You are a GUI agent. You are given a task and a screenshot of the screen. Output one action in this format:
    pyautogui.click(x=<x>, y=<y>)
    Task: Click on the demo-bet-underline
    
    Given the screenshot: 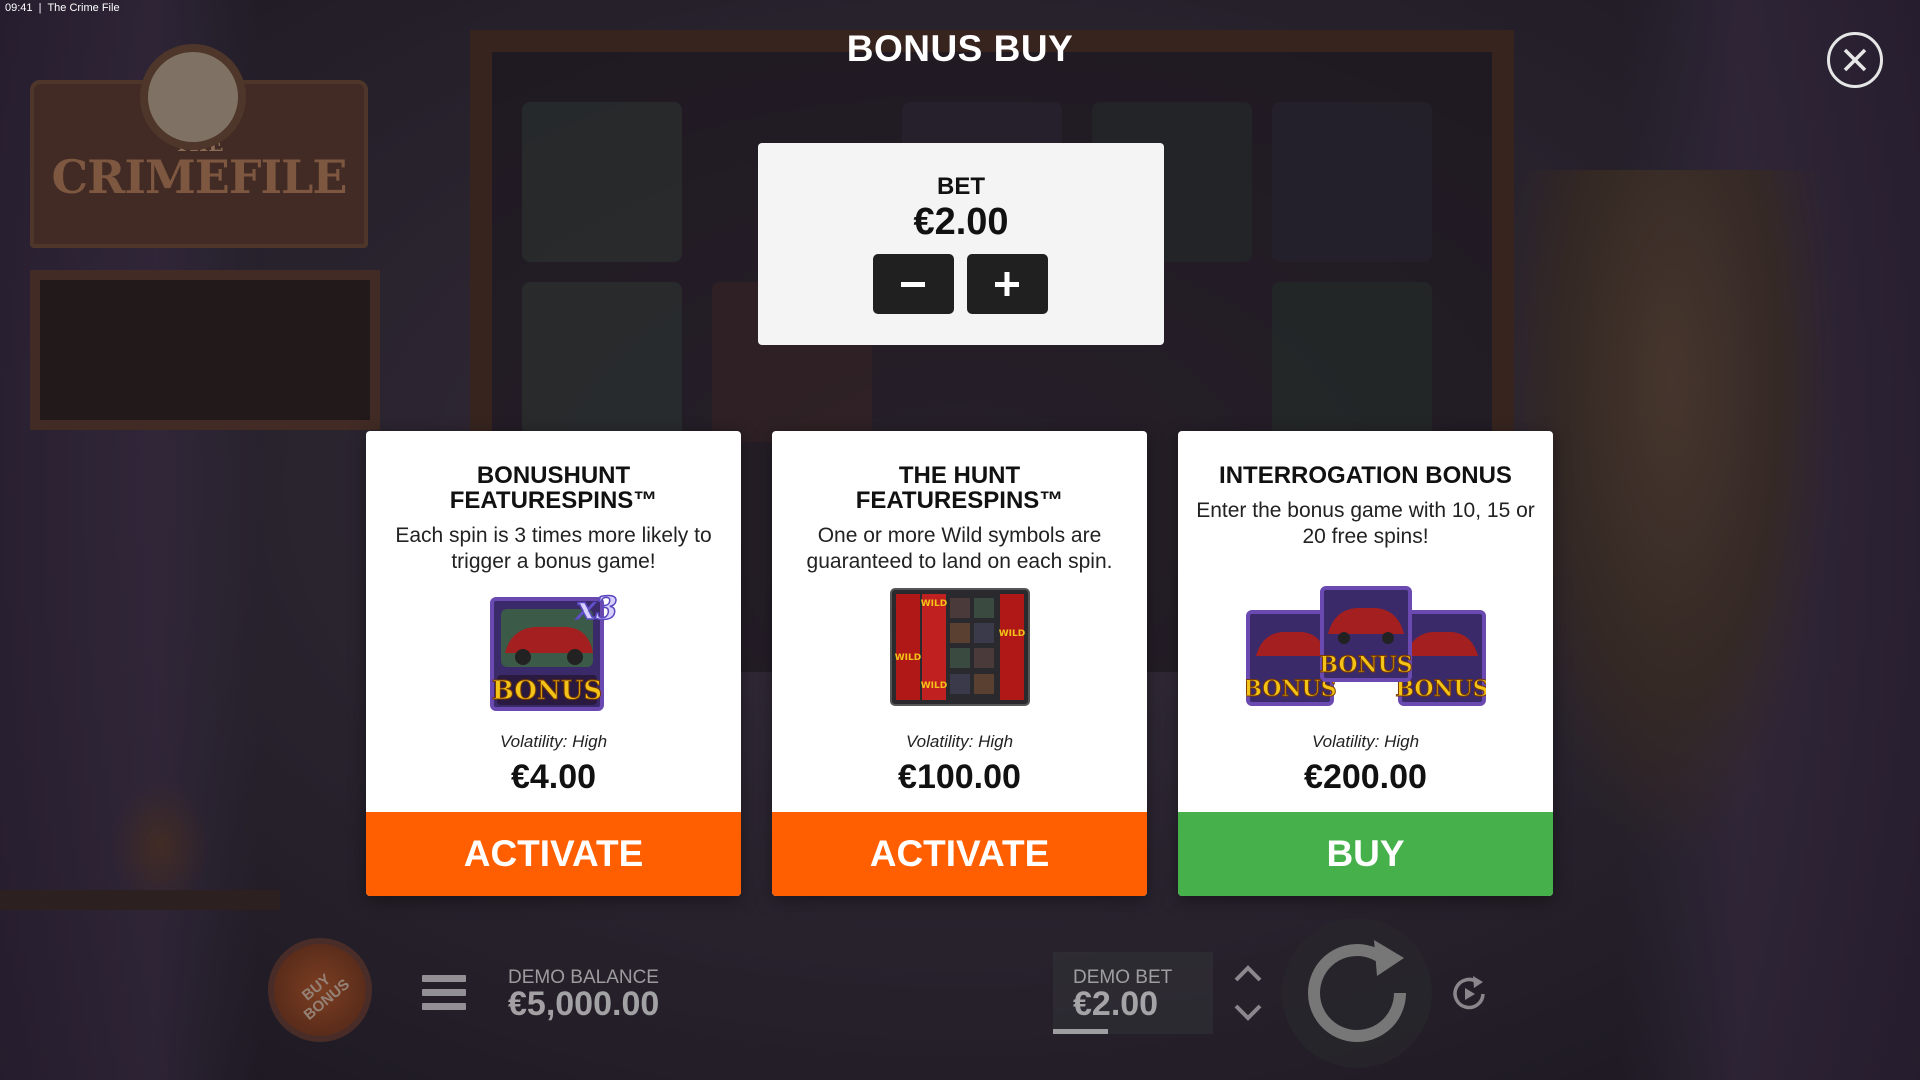 What is the action you would take?
    pyautogui.click(x=1080, y=1031)
    